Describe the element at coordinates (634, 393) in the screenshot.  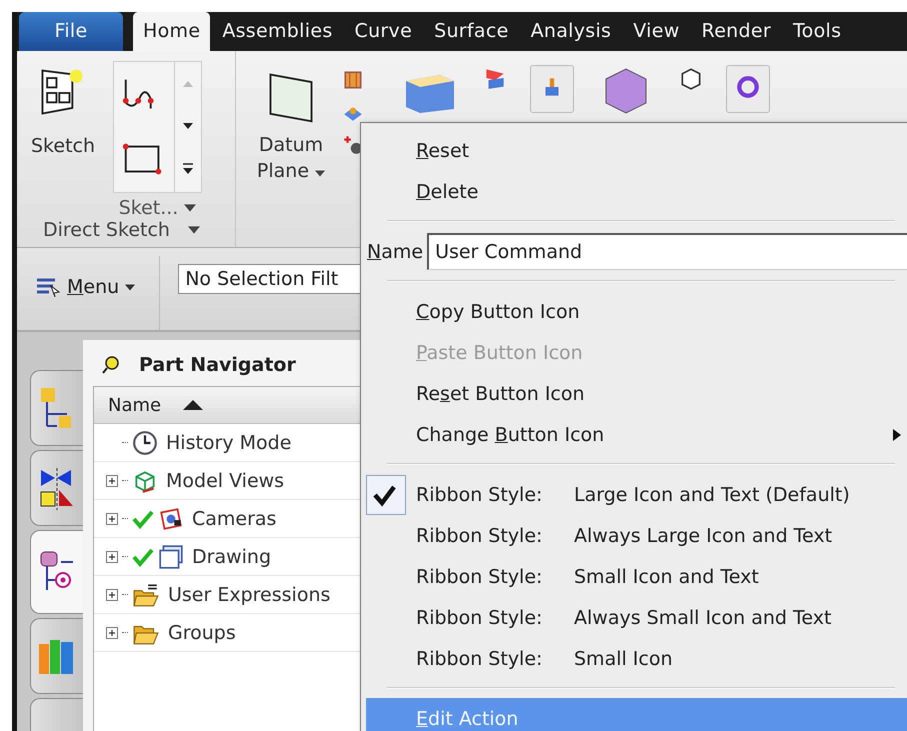
I see `menu-item: Reset Button Icon` at that location.